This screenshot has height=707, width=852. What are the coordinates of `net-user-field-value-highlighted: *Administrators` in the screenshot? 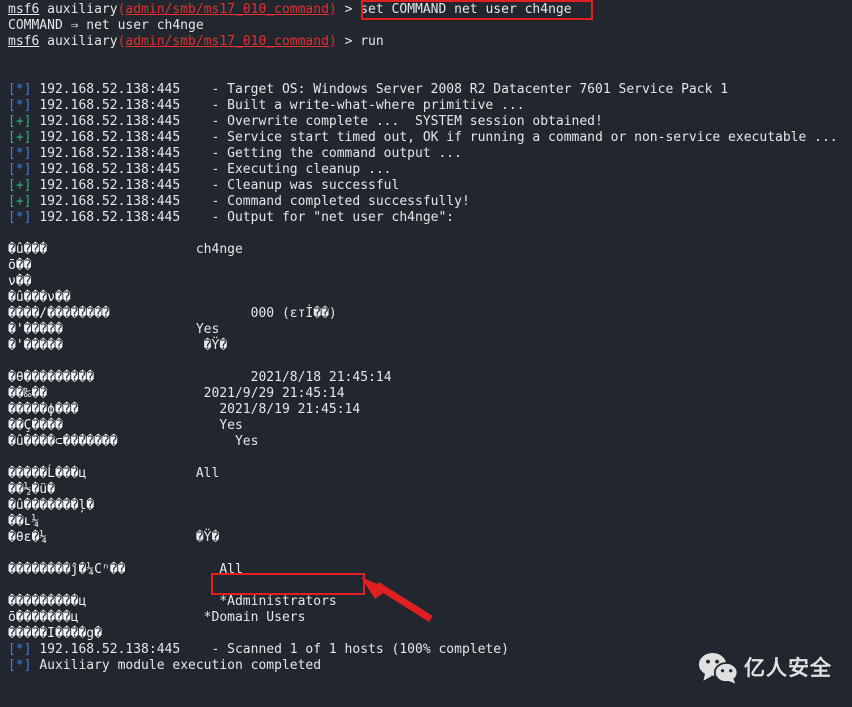 It's located at (278, 601).